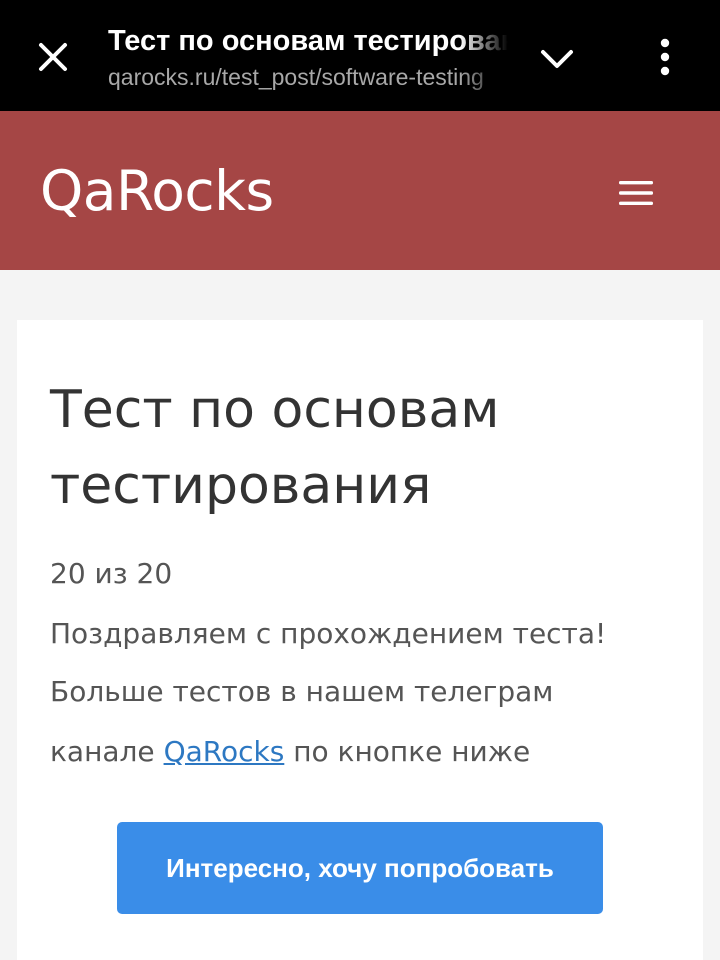  What do you see at coordinates (302, 691) in the screenshot?
I see `more-tests-text: Больше тестов в нашем телеграм` at bounding box center [302, 691].